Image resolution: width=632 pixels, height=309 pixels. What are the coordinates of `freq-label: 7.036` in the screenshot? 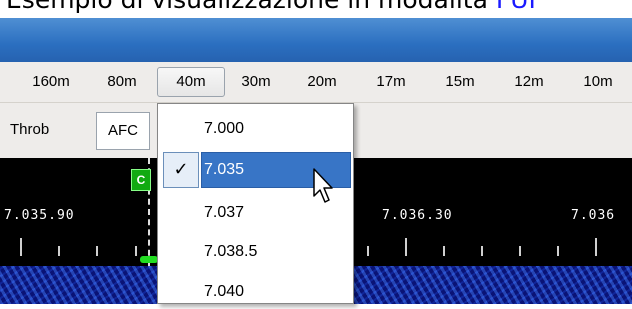 It's located at (593, 215).